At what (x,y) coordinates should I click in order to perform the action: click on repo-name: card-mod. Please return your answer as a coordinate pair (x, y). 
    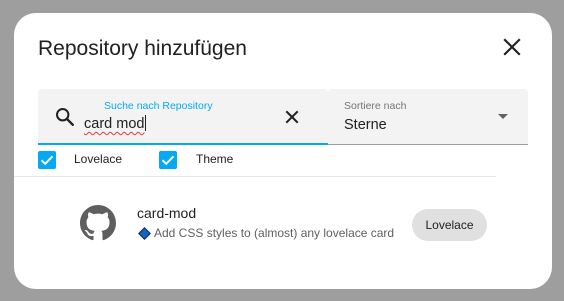
    Looking at the image, I should click on (167, 213).